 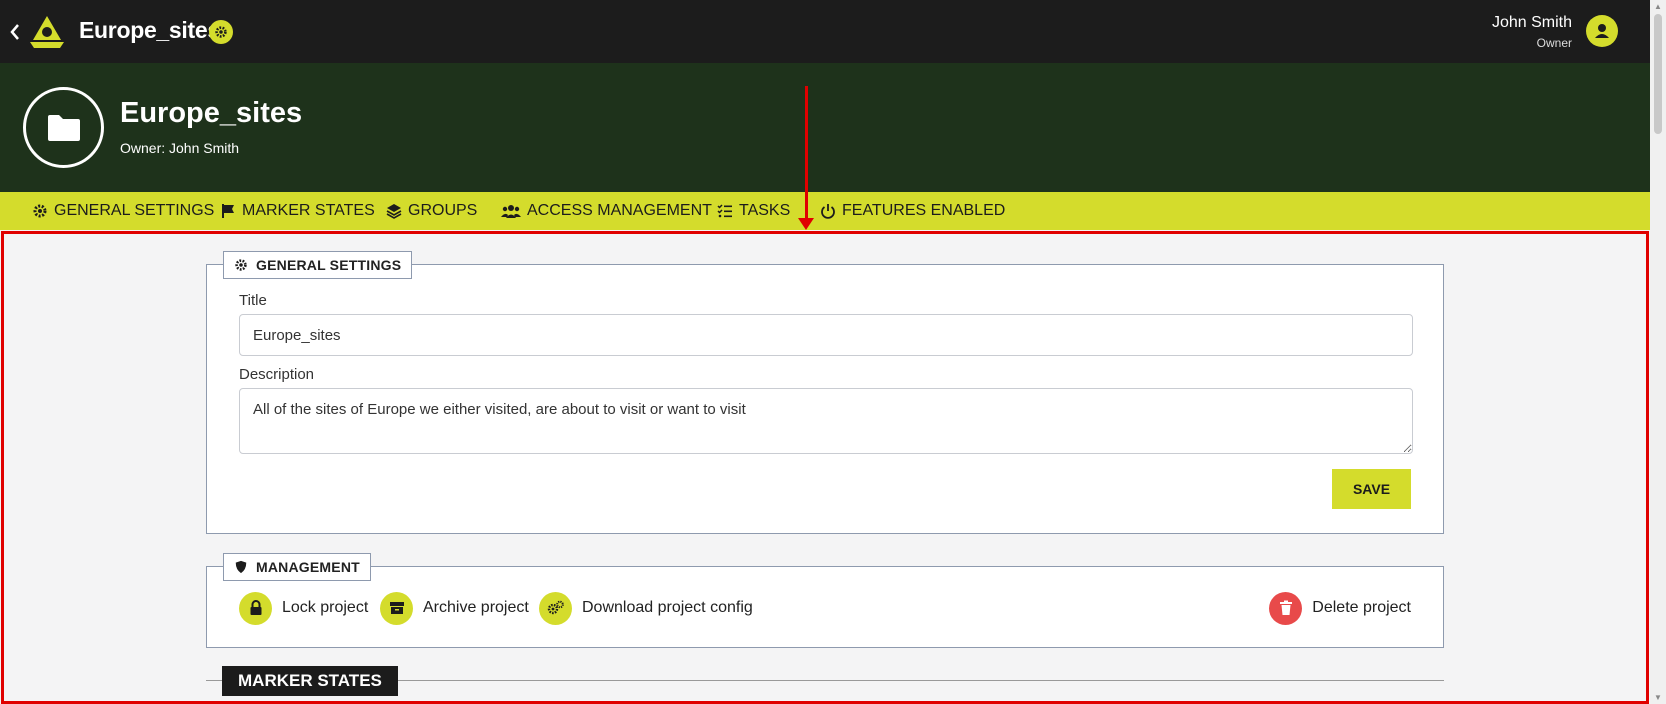 I want to click on tab-tasks: TASKS, so click(x=753, y=211).